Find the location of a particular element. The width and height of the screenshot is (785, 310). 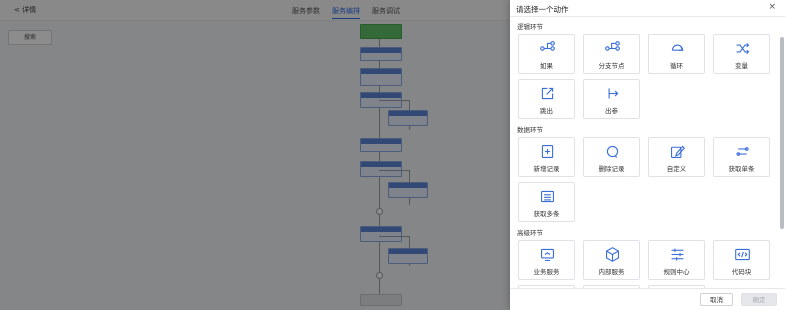

panel-header: 请选择一个动作 × is located at coordinates (647, 8).